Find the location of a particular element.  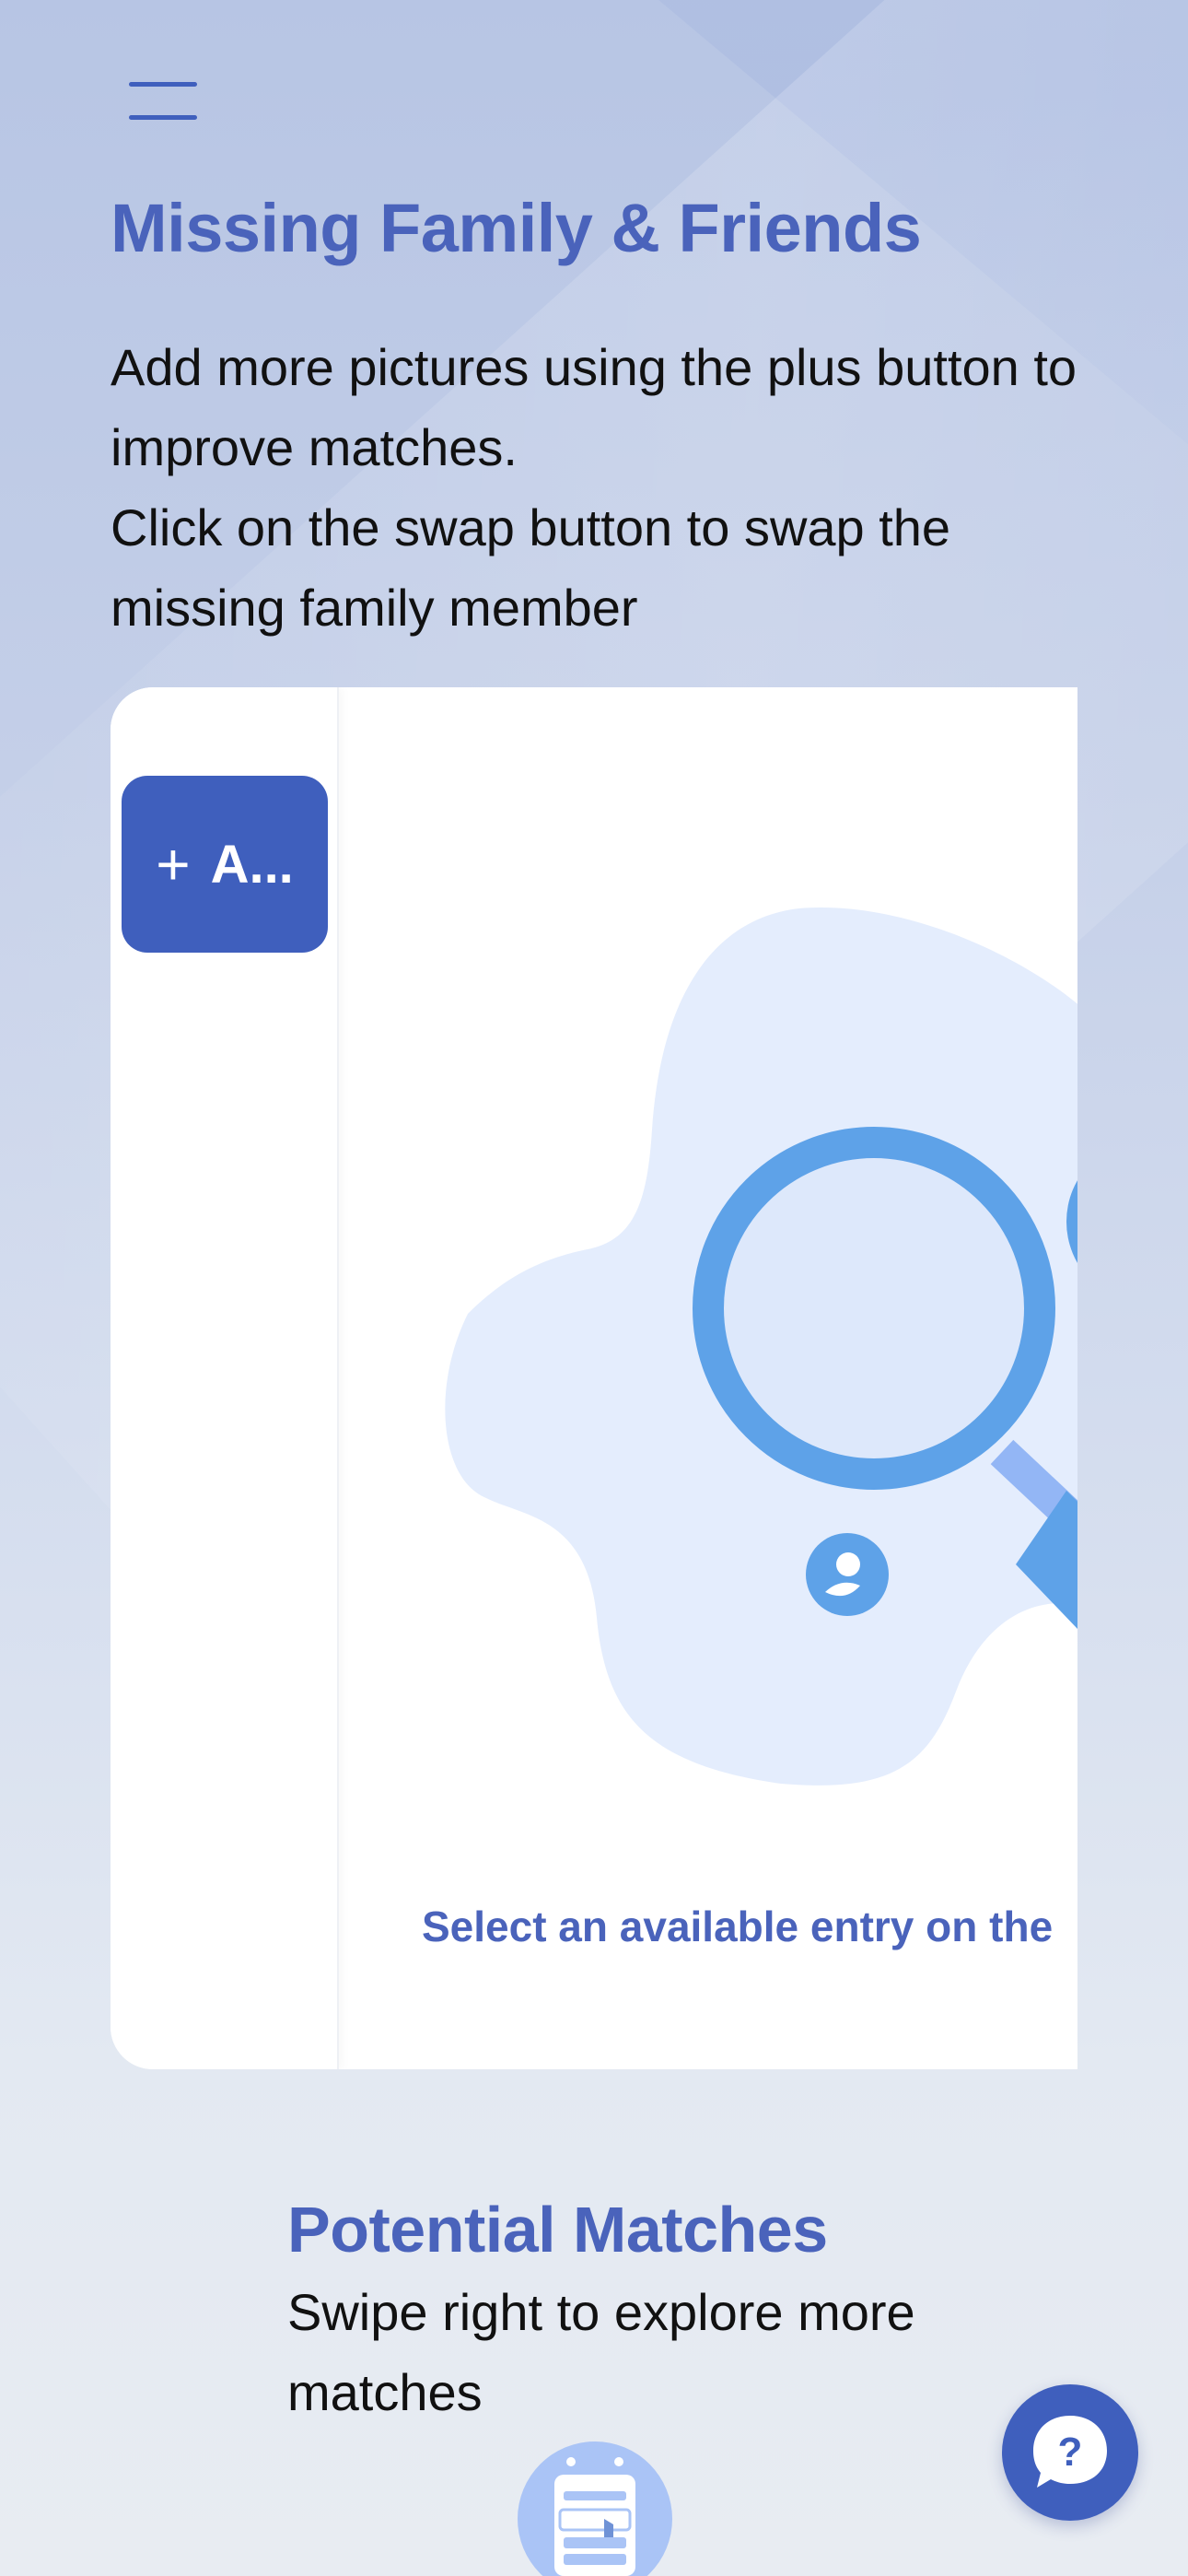

page-title: Missing Family & Friends is located at coordinates (516, 228).